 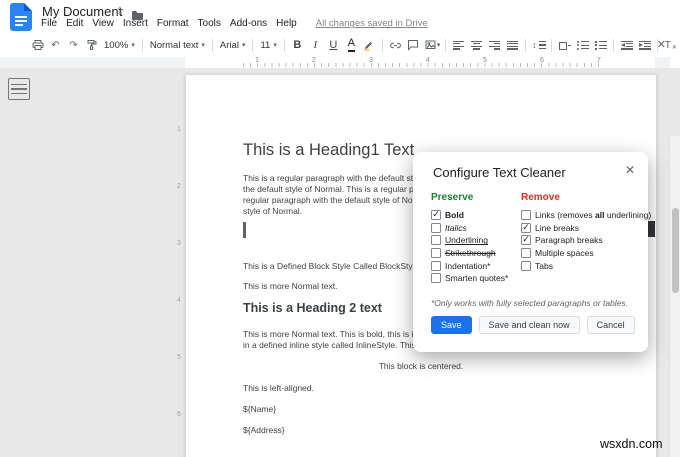 I want to click on align-justify-icon, so click(x=512, y=45).